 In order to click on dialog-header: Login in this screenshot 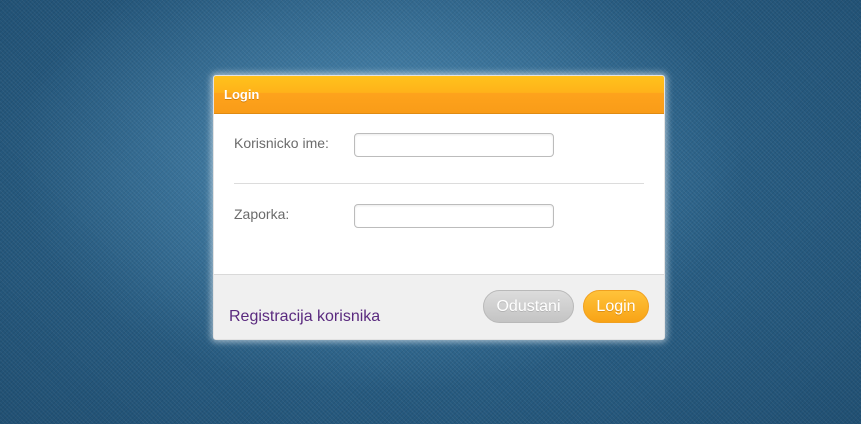, I will do `click(439, 95)`.